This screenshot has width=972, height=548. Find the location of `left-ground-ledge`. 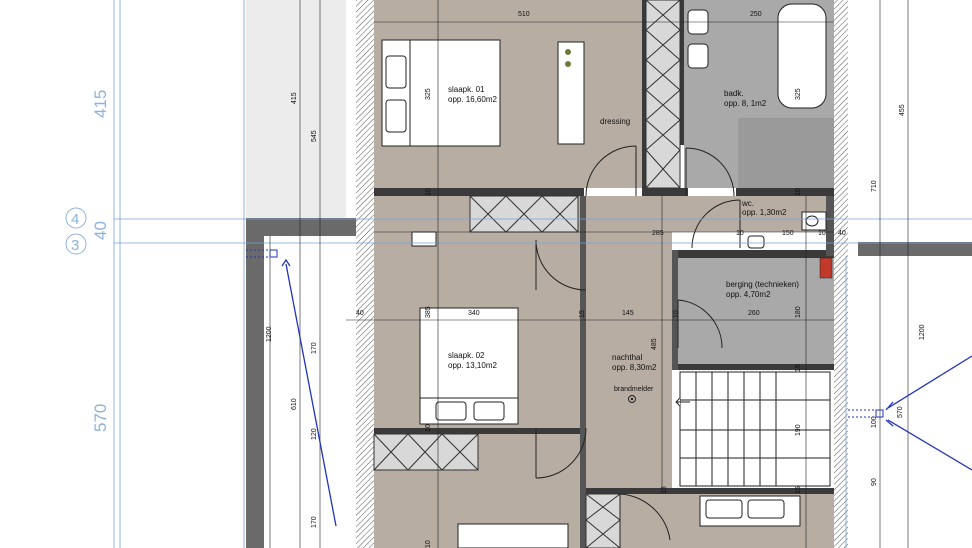

left-ground-ledge is located at coordinates (301, 227).